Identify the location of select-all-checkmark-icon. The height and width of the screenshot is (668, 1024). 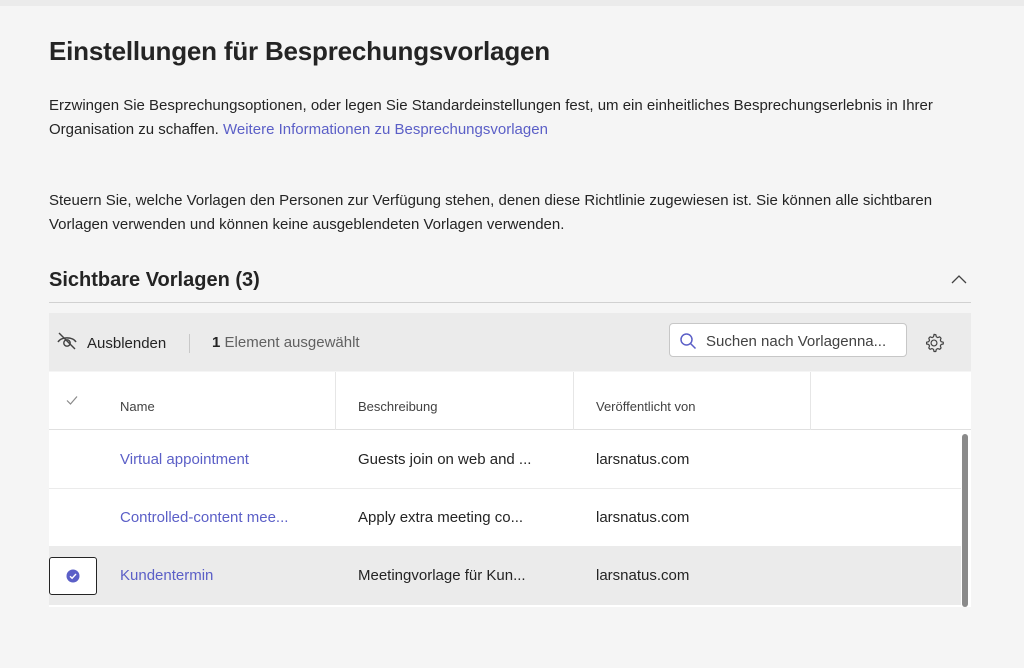
(72, 400).